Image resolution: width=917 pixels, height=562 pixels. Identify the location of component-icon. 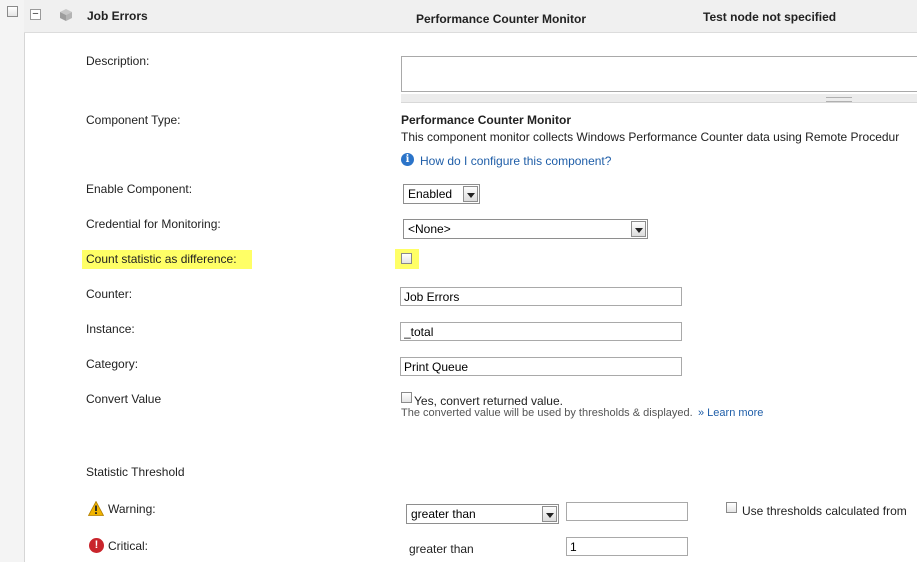
(66, 15).